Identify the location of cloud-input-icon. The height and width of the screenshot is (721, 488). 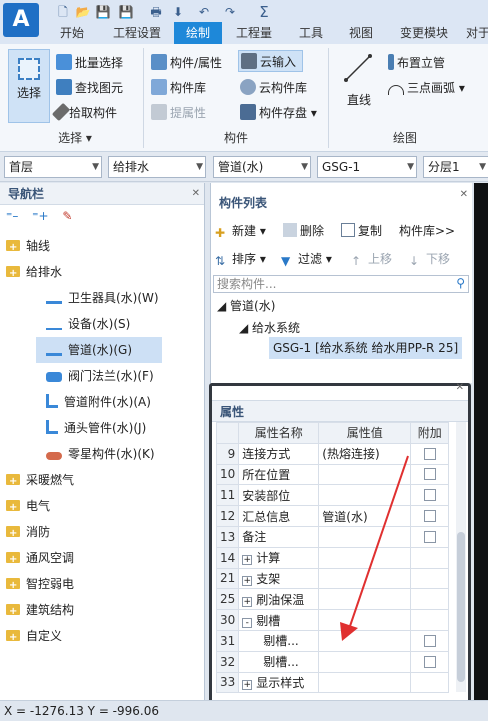
(249, 61).